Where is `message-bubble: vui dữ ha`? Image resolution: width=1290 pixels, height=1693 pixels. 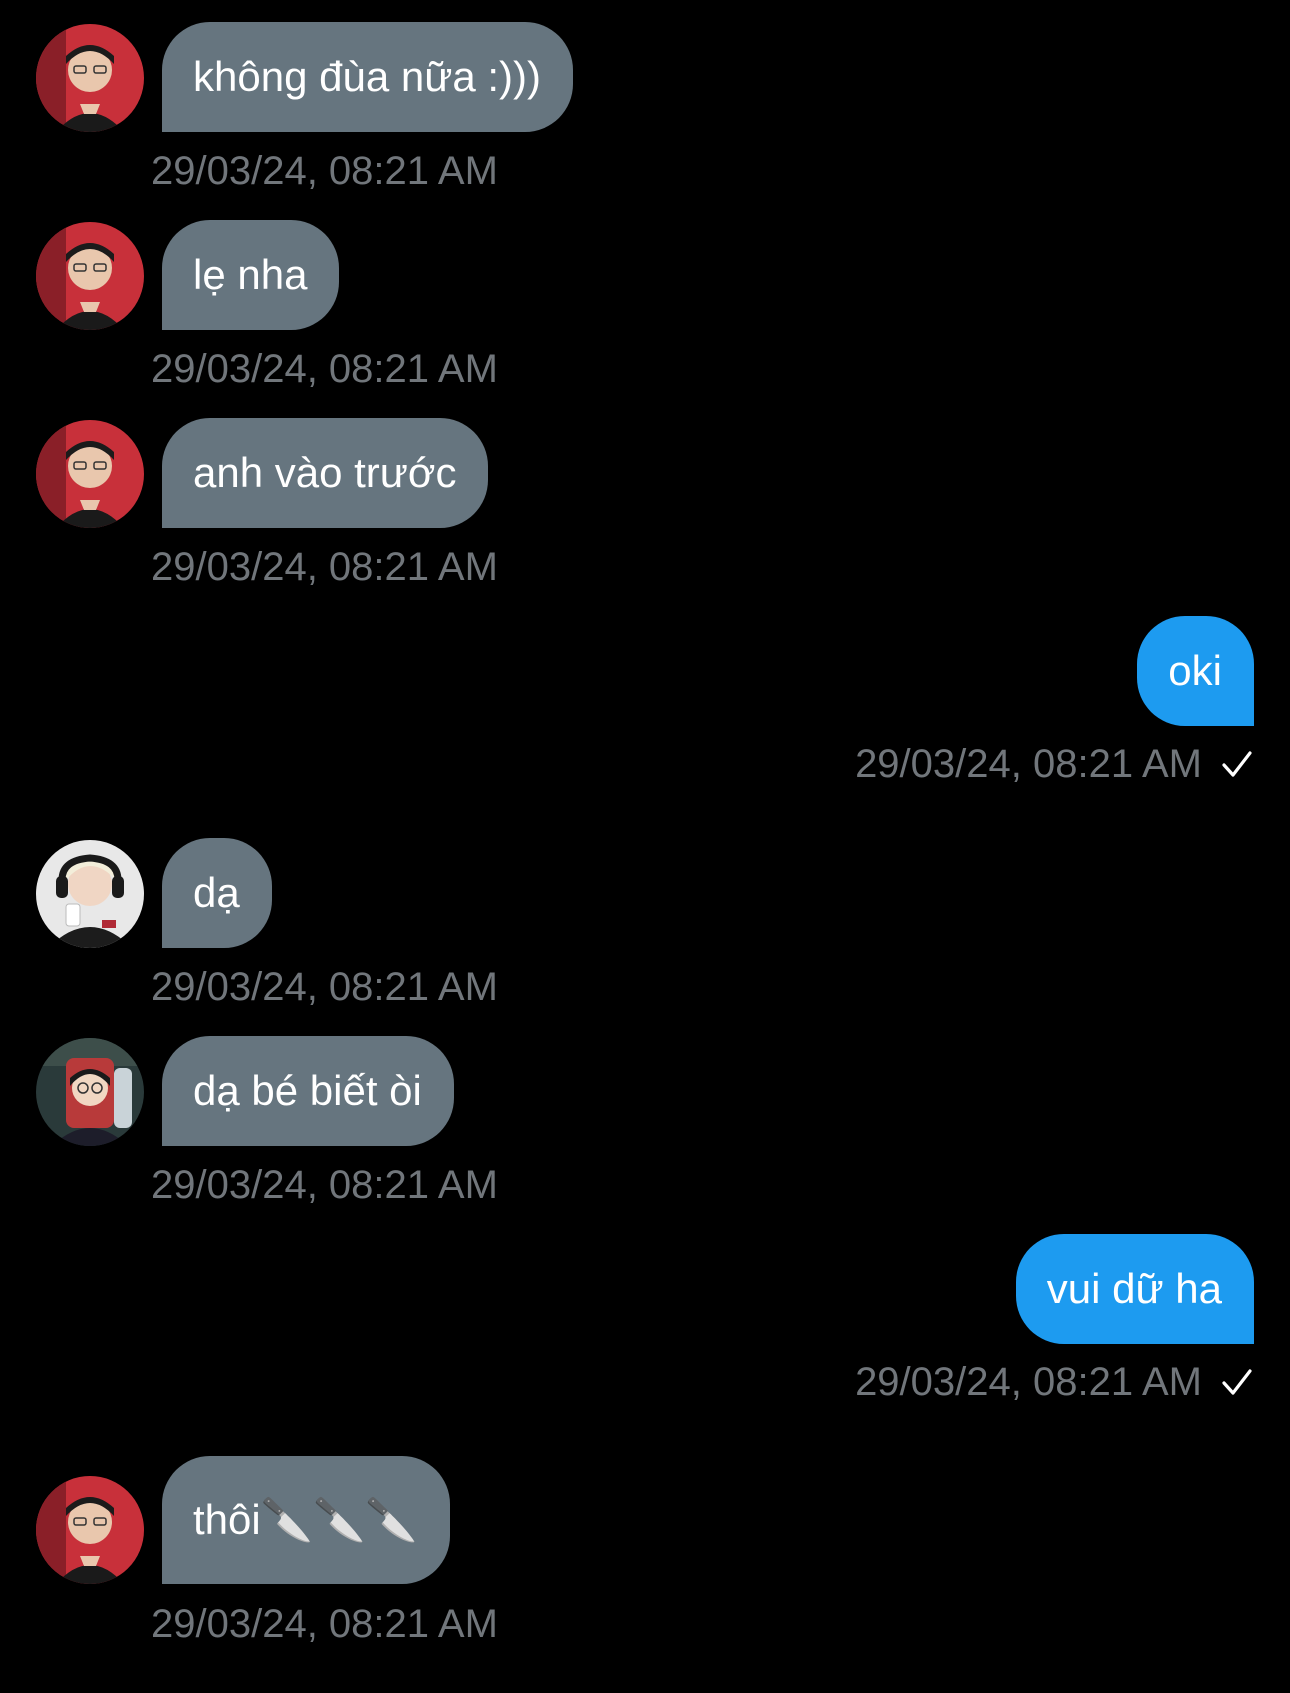
message-bubble: vui dữ ha is located at coordinates (1134, 1289).